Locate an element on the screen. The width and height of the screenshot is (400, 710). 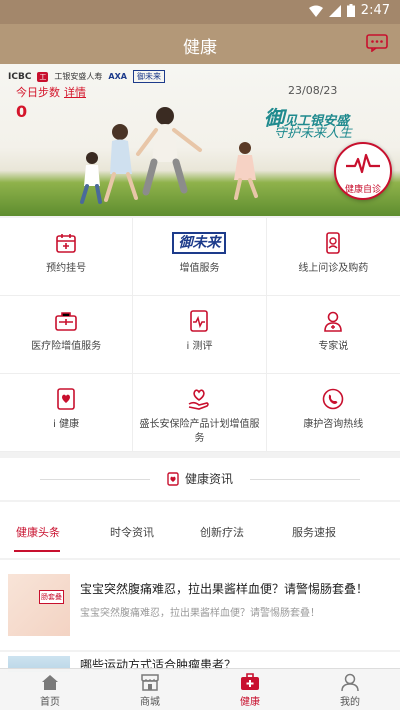
battery-icon is located at coordinates (350, 10).